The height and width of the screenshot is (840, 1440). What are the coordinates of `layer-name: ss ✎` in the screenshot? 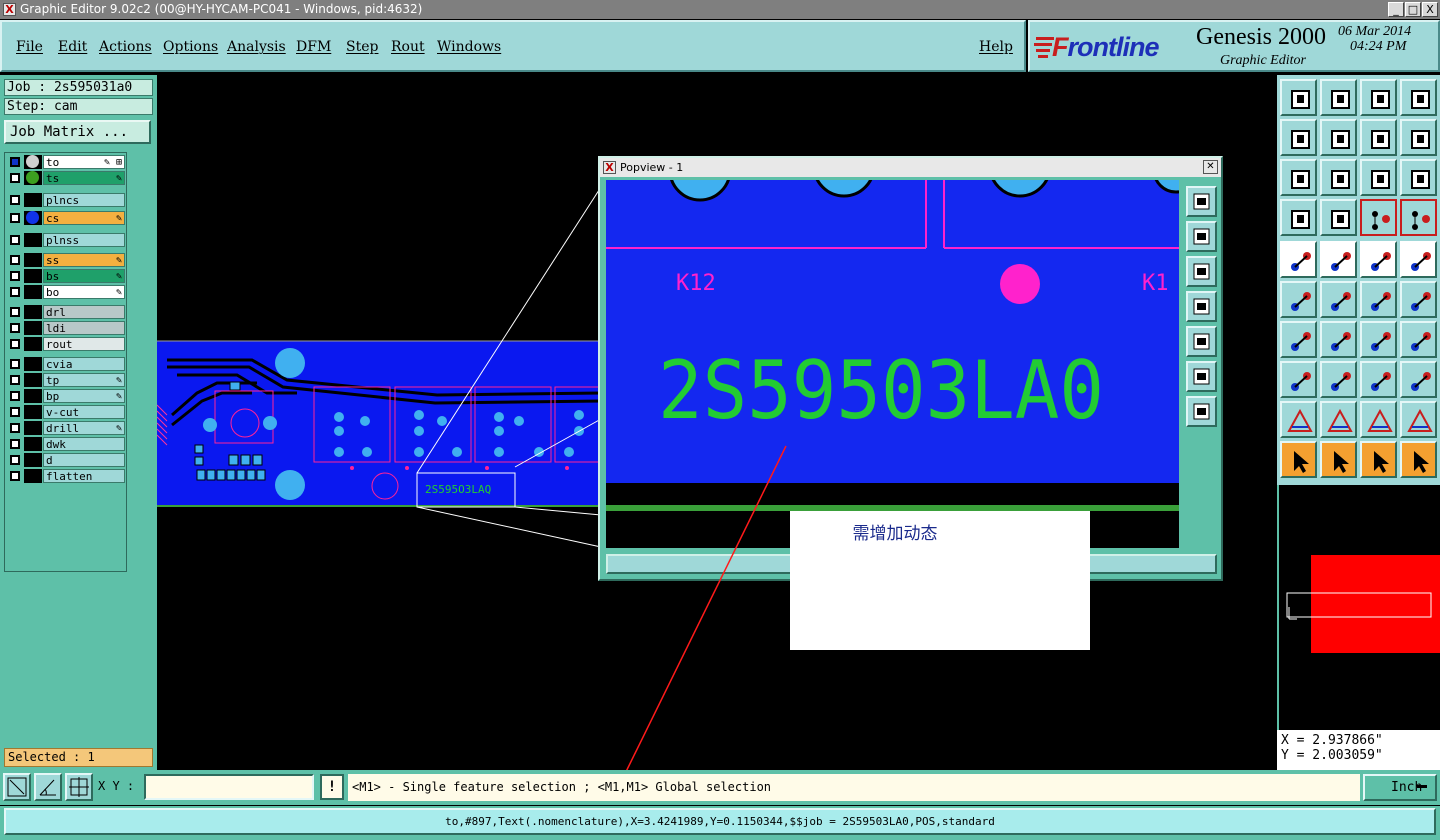 It's located at (84, 260).